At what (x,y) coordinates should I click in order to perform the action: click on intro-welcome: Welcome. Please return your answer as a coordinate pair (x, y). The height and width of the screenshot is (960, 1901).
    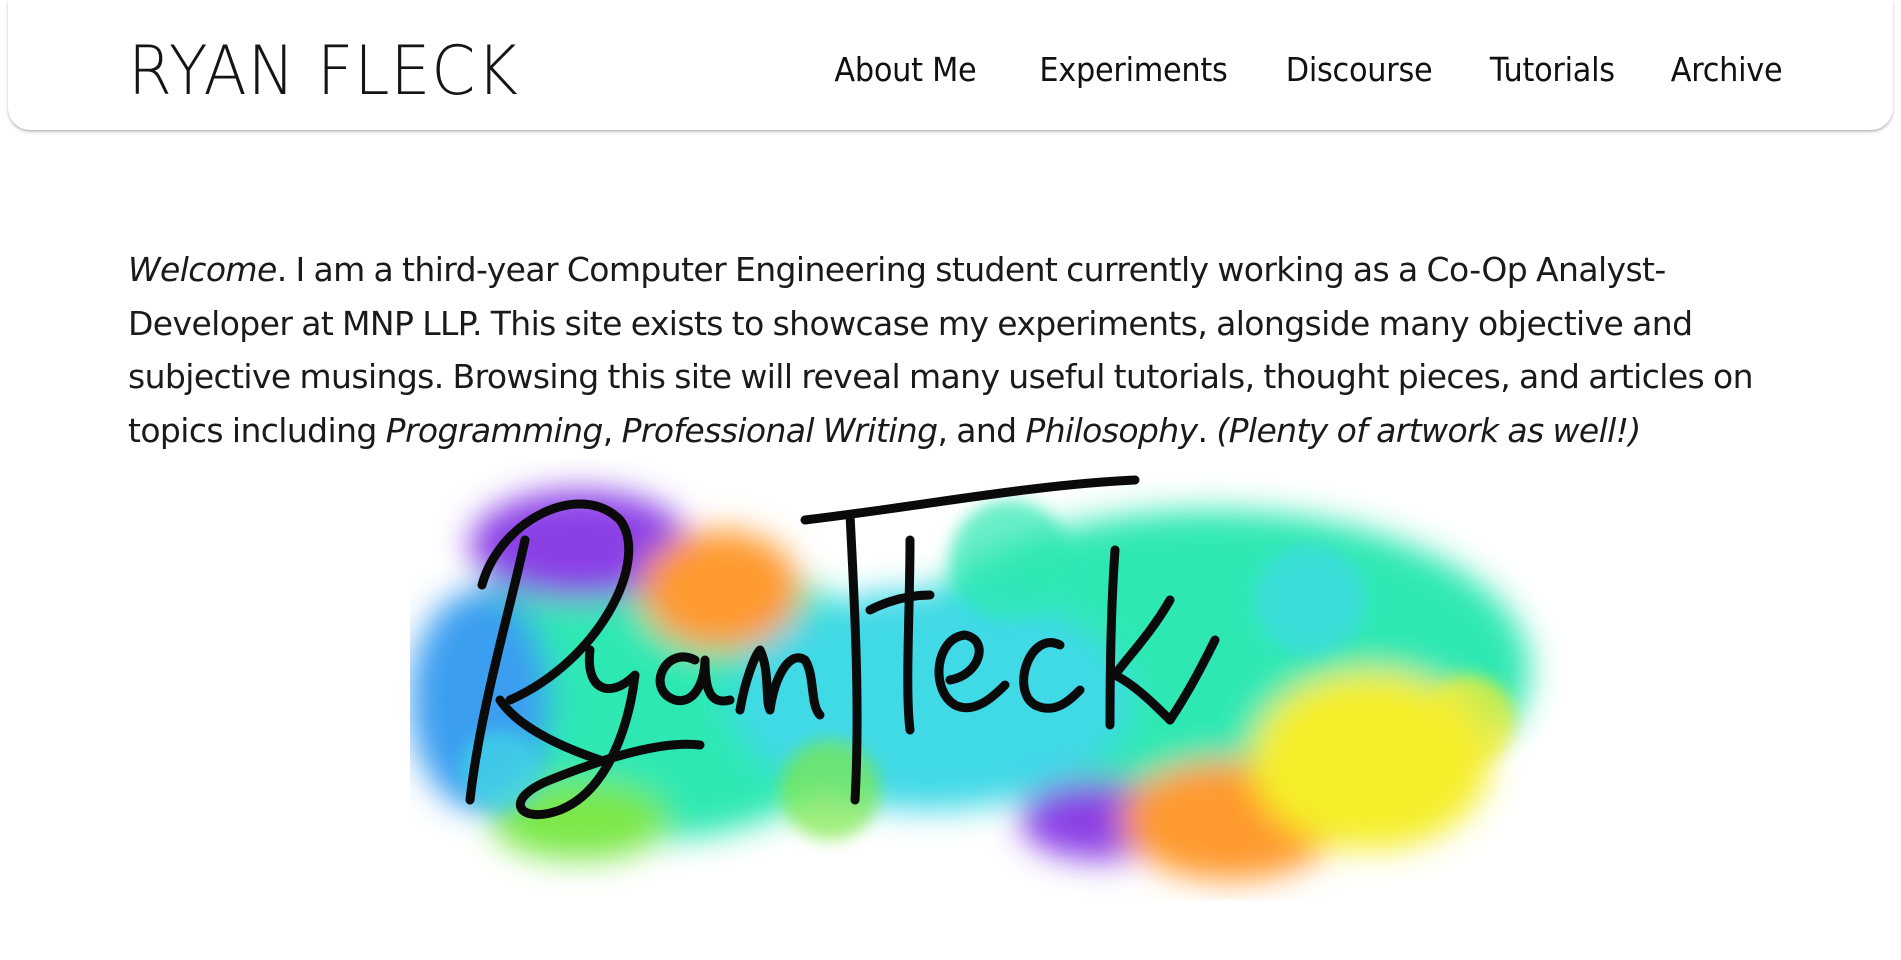
    Looking at the image, I should click on (202, 269).